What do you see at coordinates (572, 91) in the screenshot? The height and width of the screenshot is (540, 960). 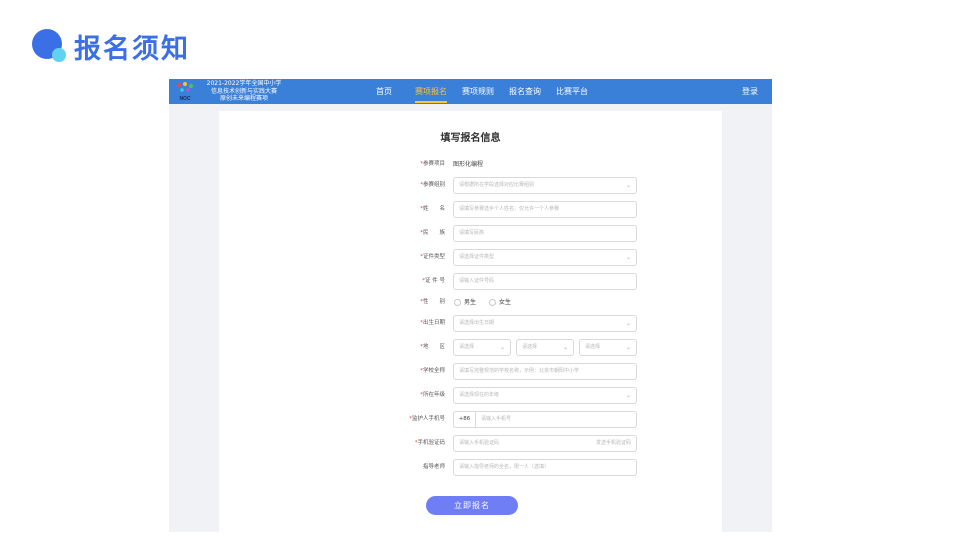 I see `nav-platform: 比赛平台` at bounding box center [572, 91].